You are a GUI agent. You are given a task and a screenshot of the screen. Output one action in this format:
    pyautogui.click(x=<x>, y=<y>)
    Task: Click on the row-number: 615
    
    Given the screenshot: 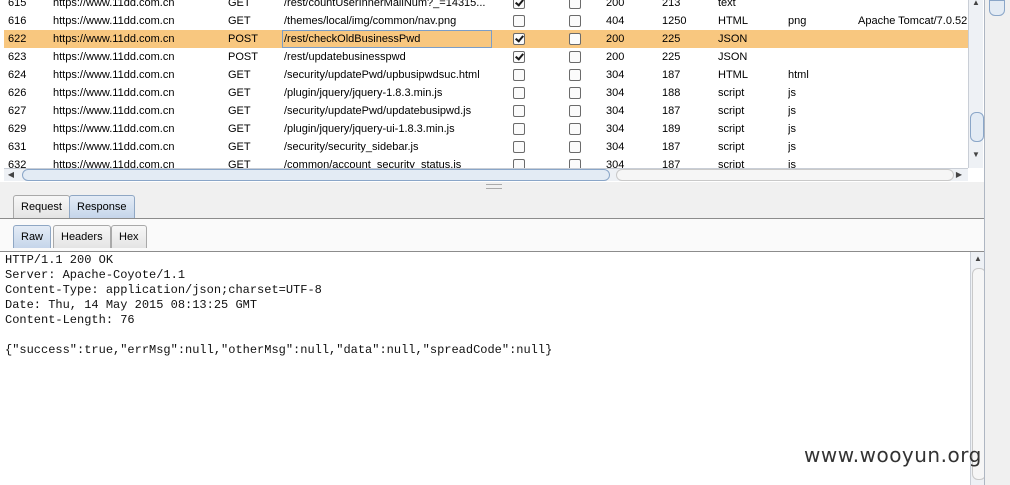 What is the action you would take?
    pyautogui.click(x=17, y=4)
    